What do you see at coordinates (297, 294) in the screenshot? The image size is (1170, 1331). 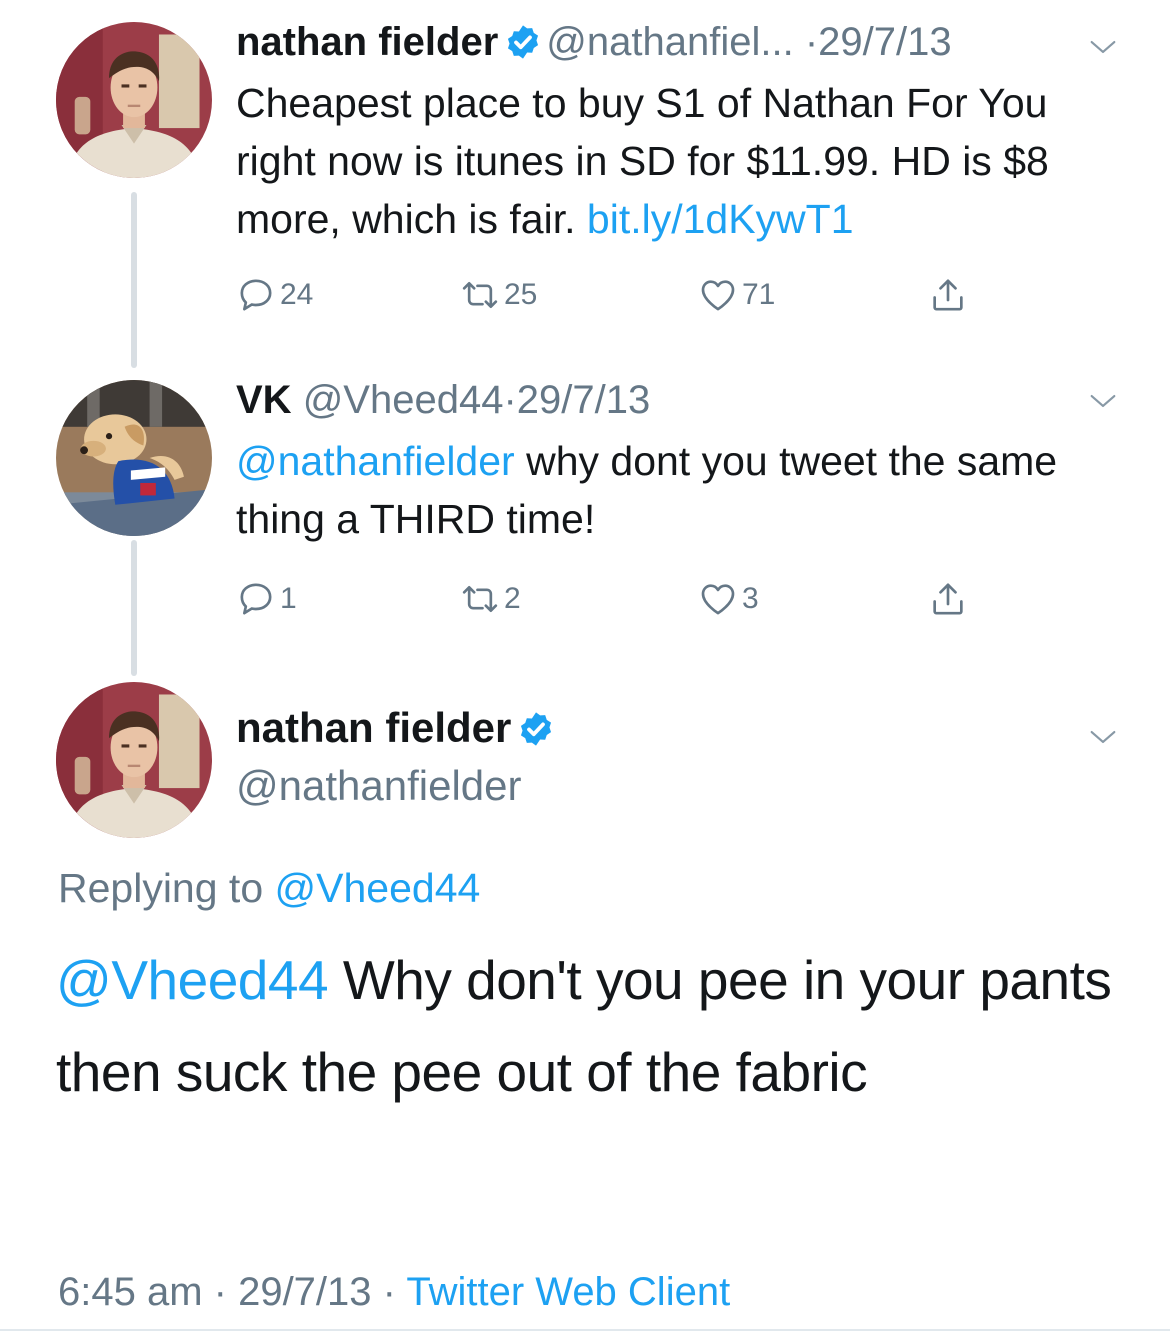 I see `reply-count: 24` at bounding box center [297, 294].